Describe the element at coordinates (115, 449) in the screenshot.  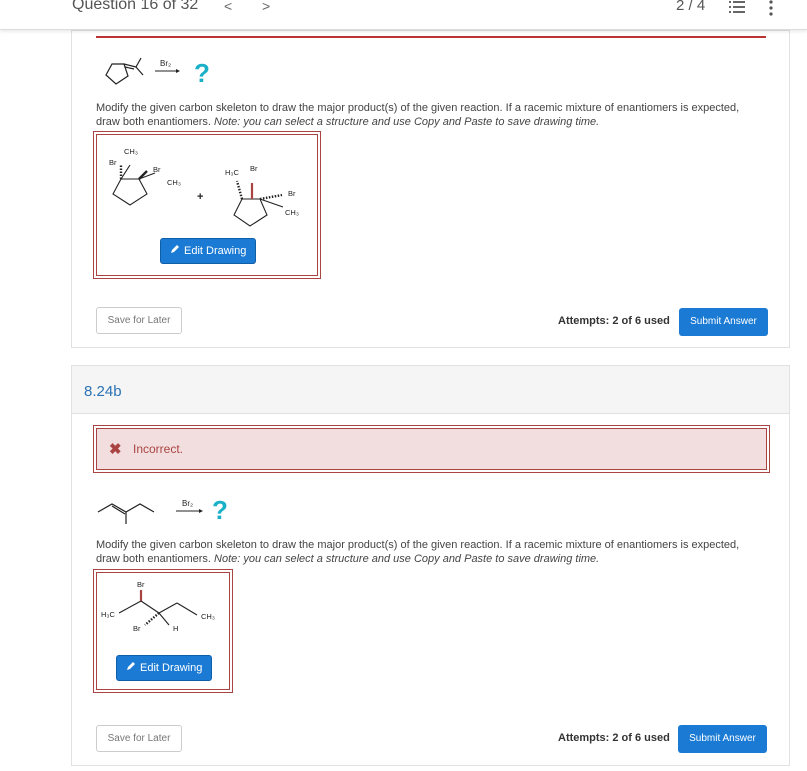
I see `error-x-icon: ✖` at that location.